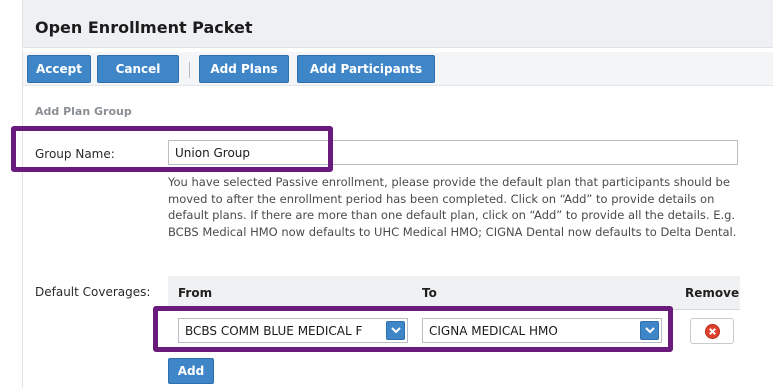 This screenshot has width=773, height=388. Describe the element at coordinates (59, 69) in the screenshot. I see `accept-button: Accept` at that location.